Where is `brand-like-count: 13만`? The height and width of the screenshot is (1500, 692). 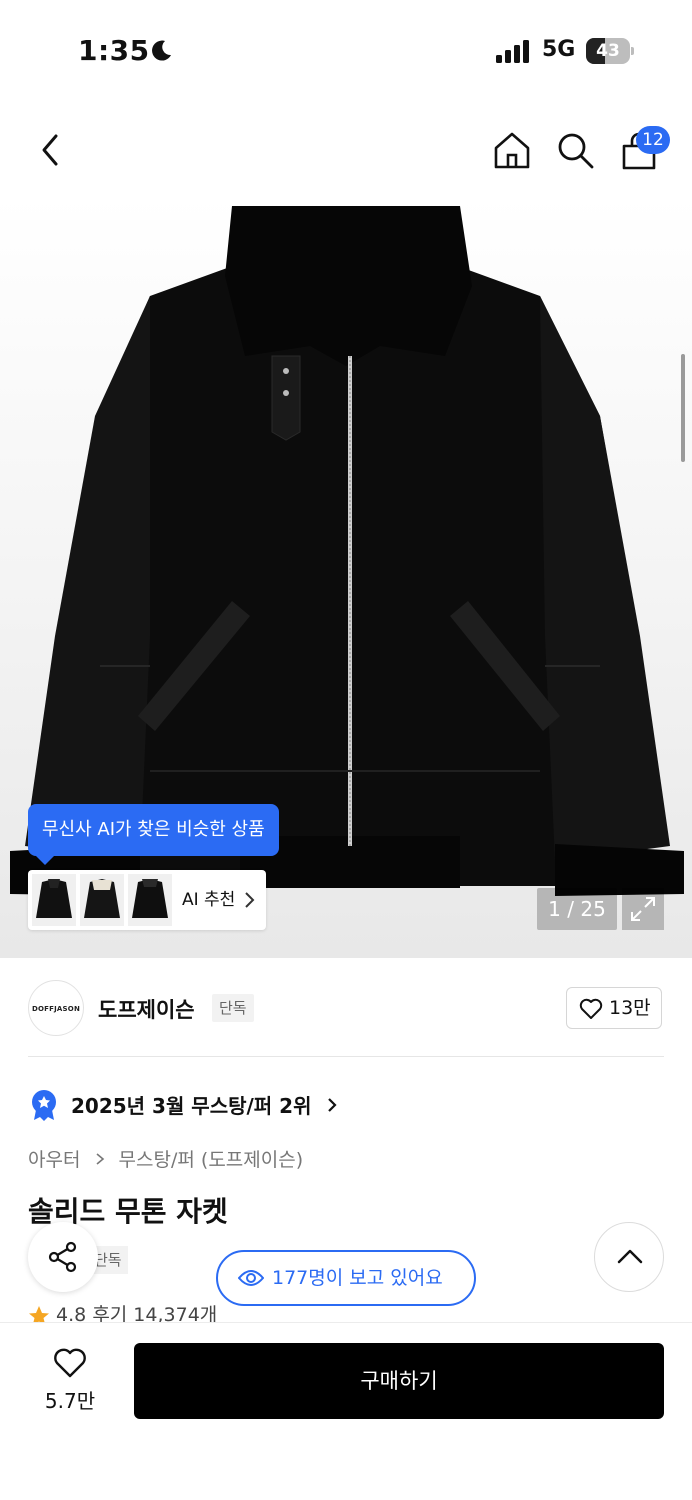
brand-like-count: 13만 is located at coordinates (630, 1008).